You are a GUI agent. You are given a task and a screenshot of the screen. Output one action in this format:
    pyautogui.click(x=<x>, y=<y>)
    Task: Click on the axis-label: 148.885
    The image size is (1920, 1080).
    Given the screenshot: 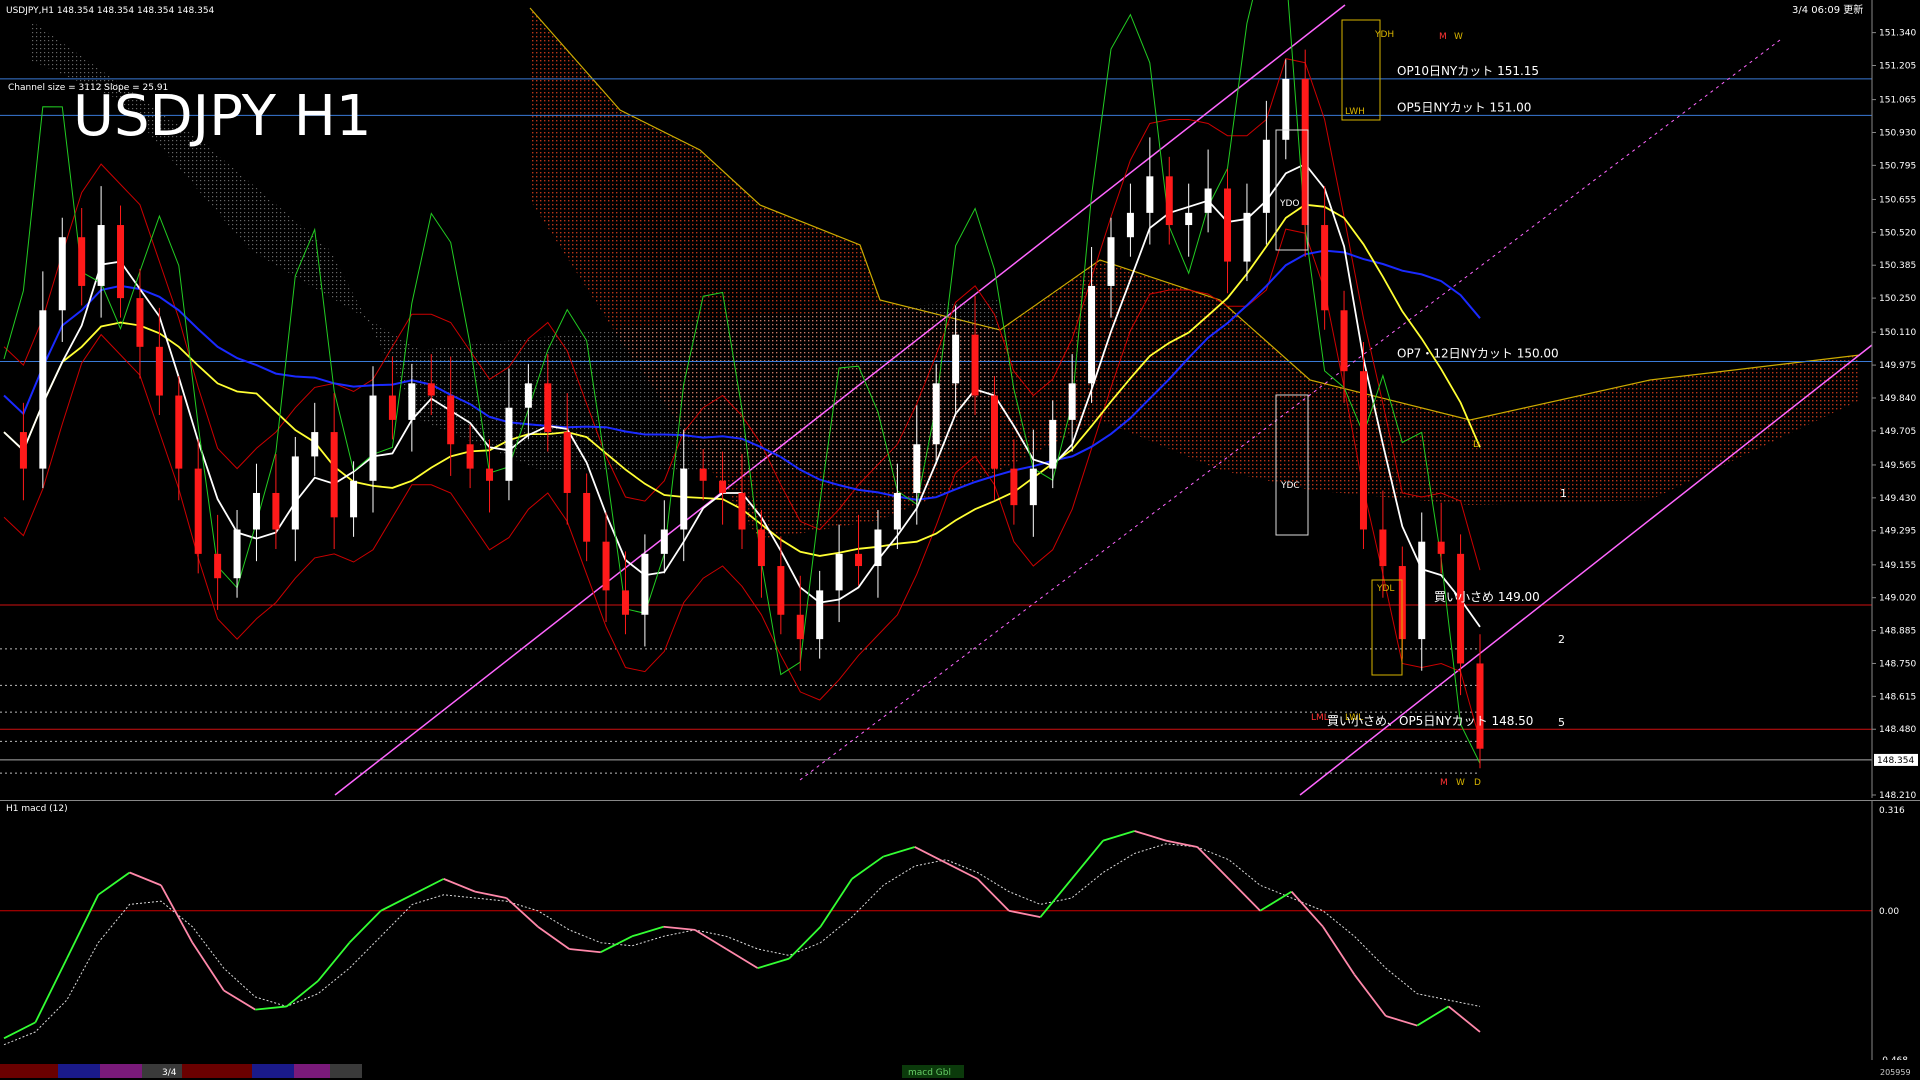 What is the action you would take?
    pyautogui.click(x=1897, y=632)
    